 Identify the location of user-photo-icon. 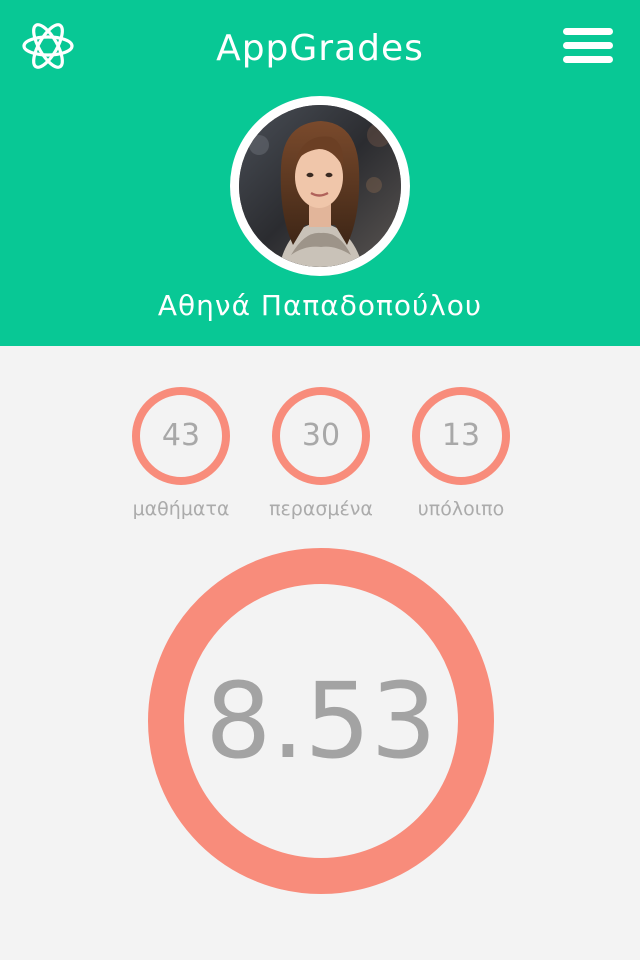
(320, 186).